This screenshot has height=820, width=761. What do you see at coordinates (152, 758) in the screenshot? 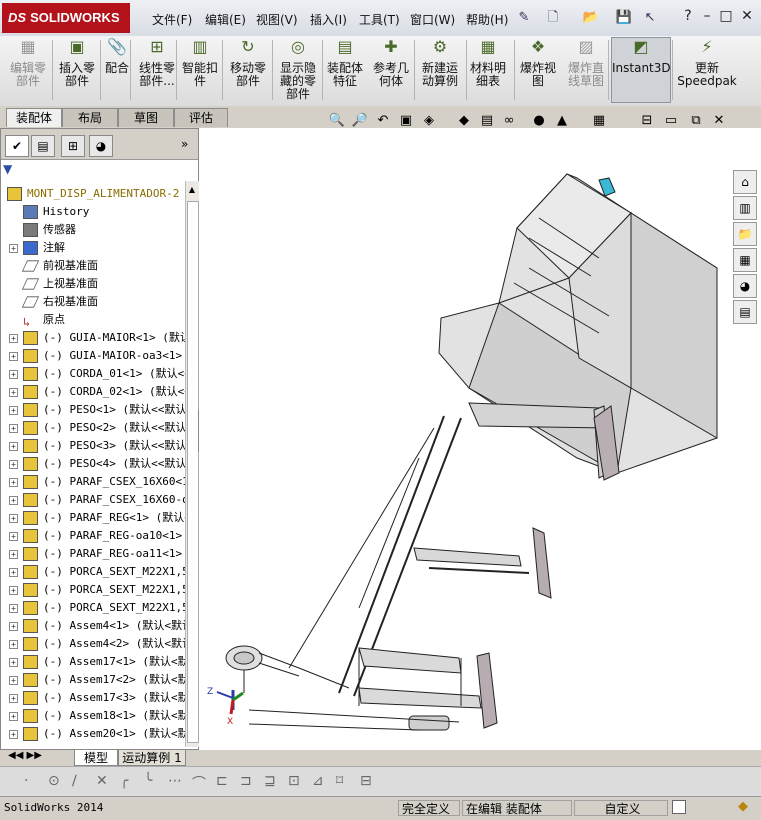
I see `tab-motion-study: 运动算例 1` at bounding box center [152, 758].